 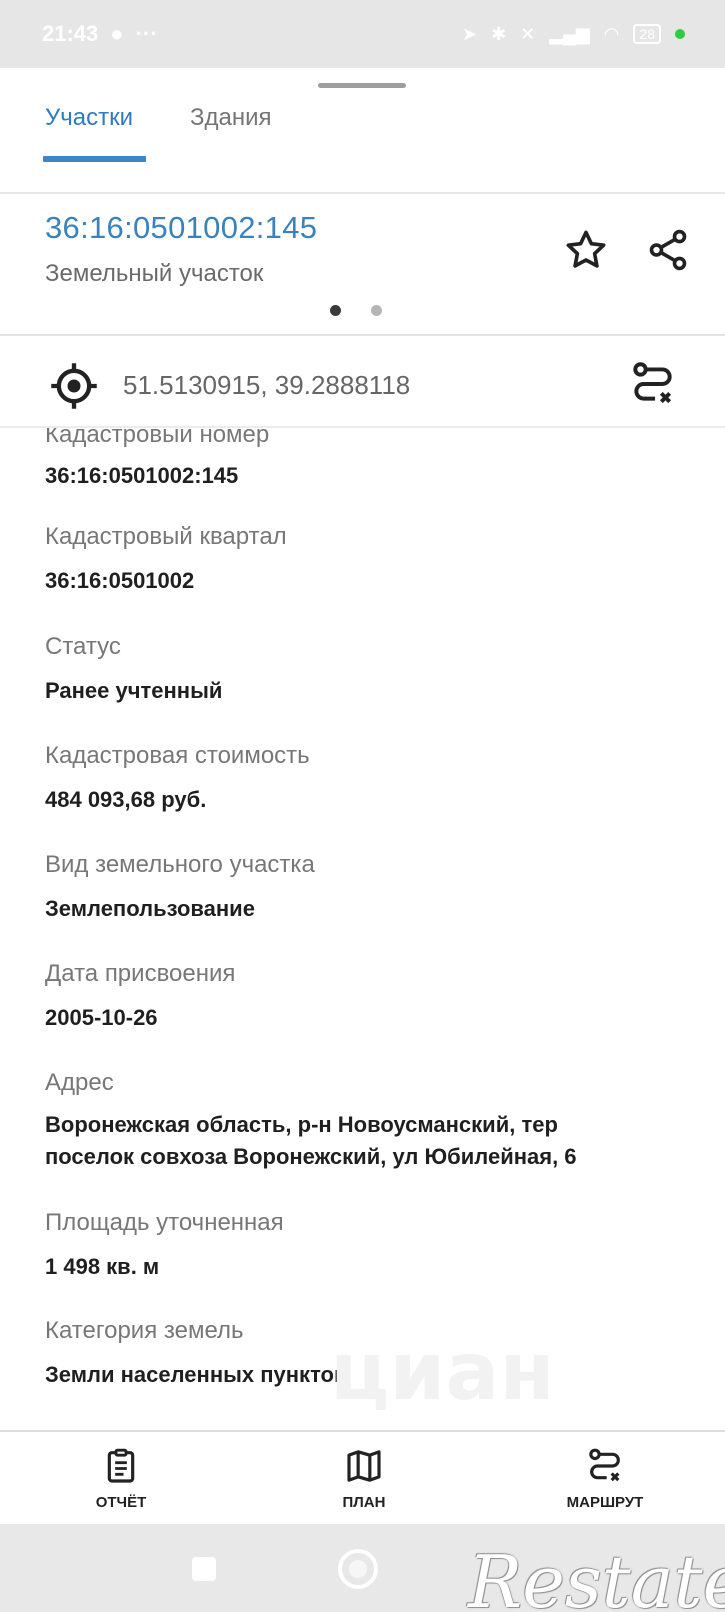 I want to click on report-icon, so click(x=121, y=1465).